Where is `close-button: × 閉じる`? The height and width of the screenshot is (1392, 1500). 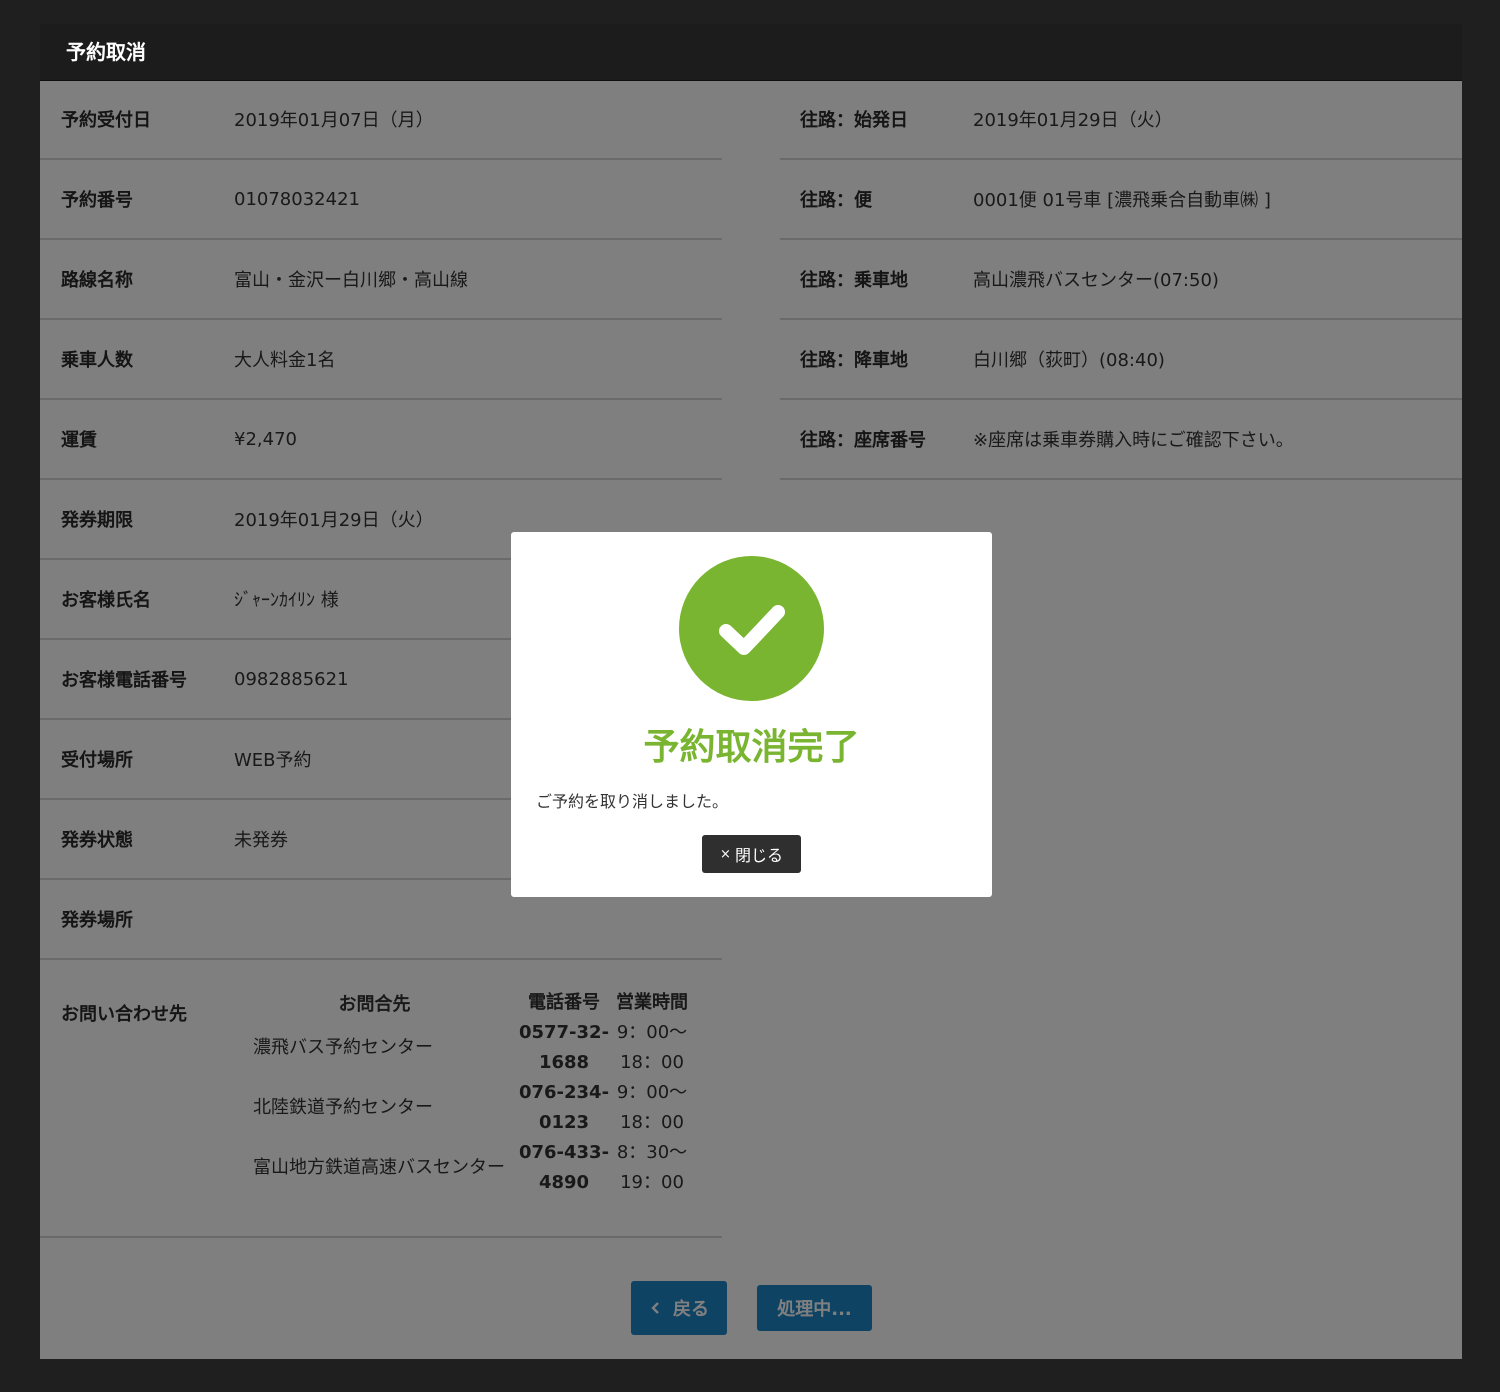 close-button: × 閉じる is located at coordinates (751, 854).